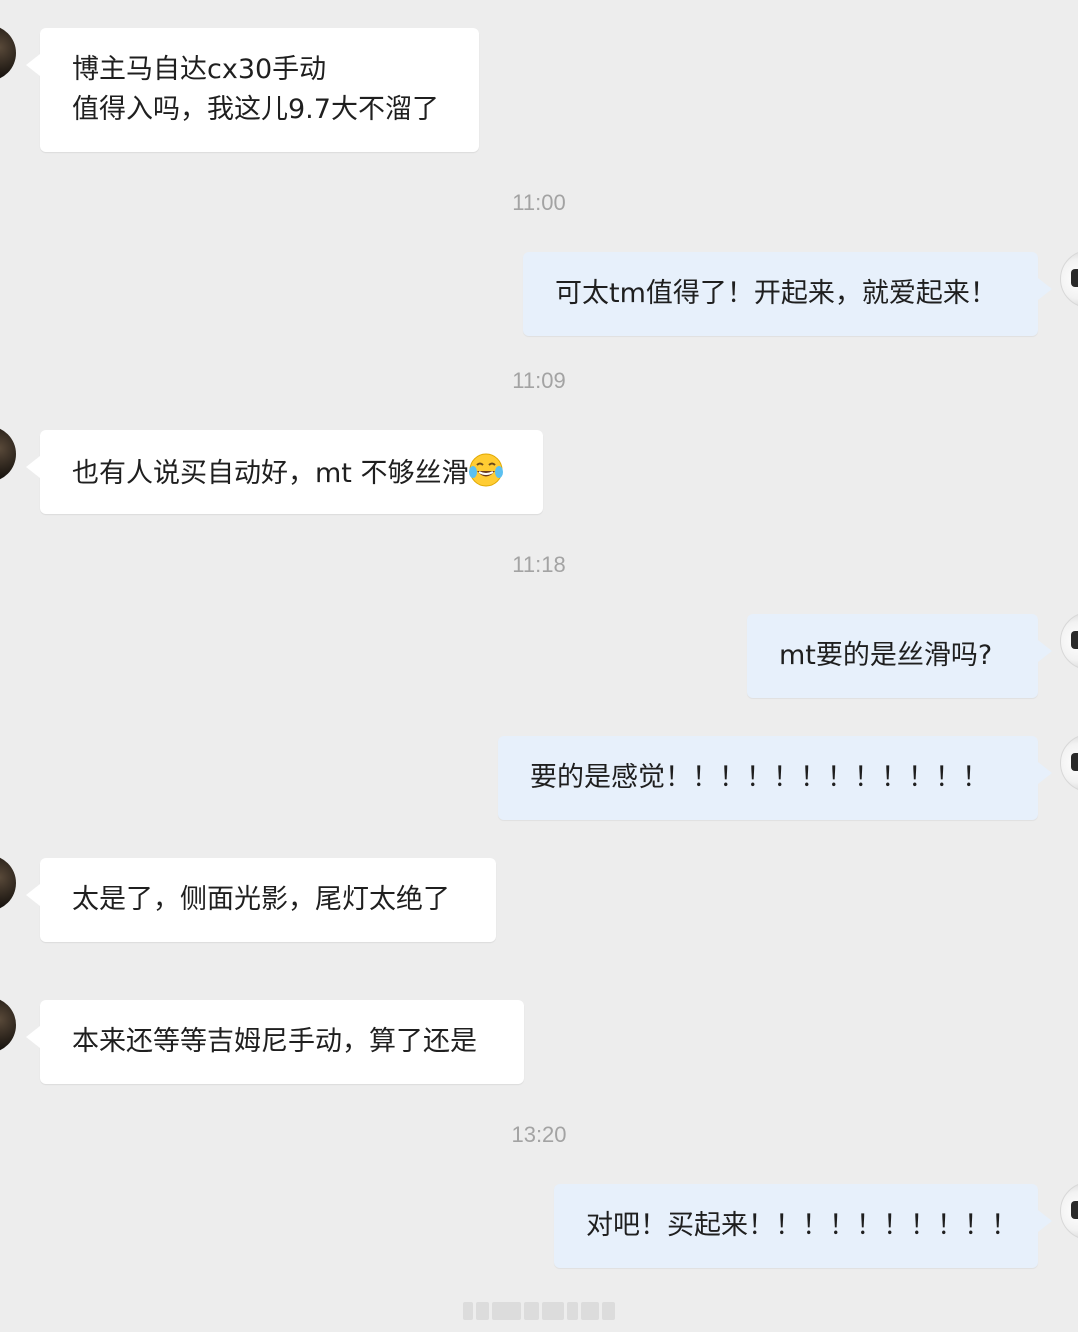 The image size is (1078, 1332). I want to click on message-bubble-incoming: 博主马自达cx30手动 值得入吗，我这儿9.7大不溜了, so click(252, 90).